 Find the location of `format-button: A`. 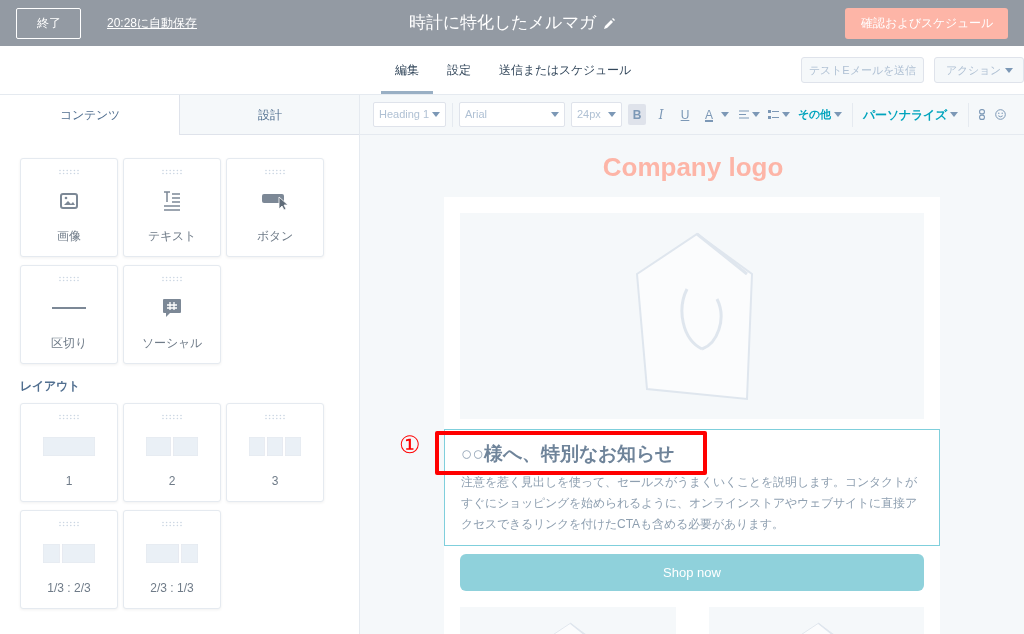

format-button: A is located at coordinates (709, 114).